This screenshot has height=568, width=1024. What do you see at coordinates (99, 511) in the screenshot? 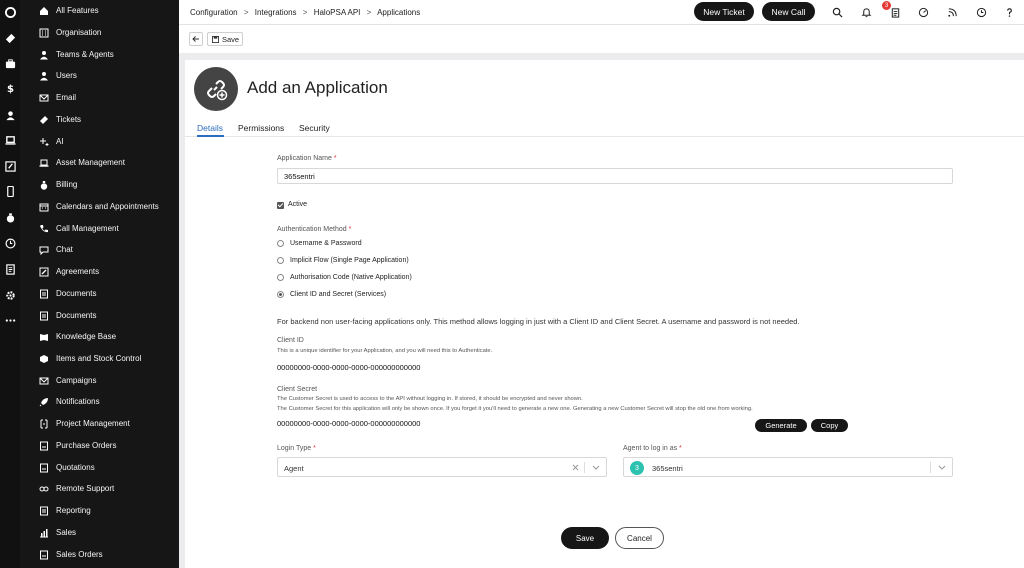
I see `sidebar-item-reporting: Reporting` at bounding box center [99, 511].